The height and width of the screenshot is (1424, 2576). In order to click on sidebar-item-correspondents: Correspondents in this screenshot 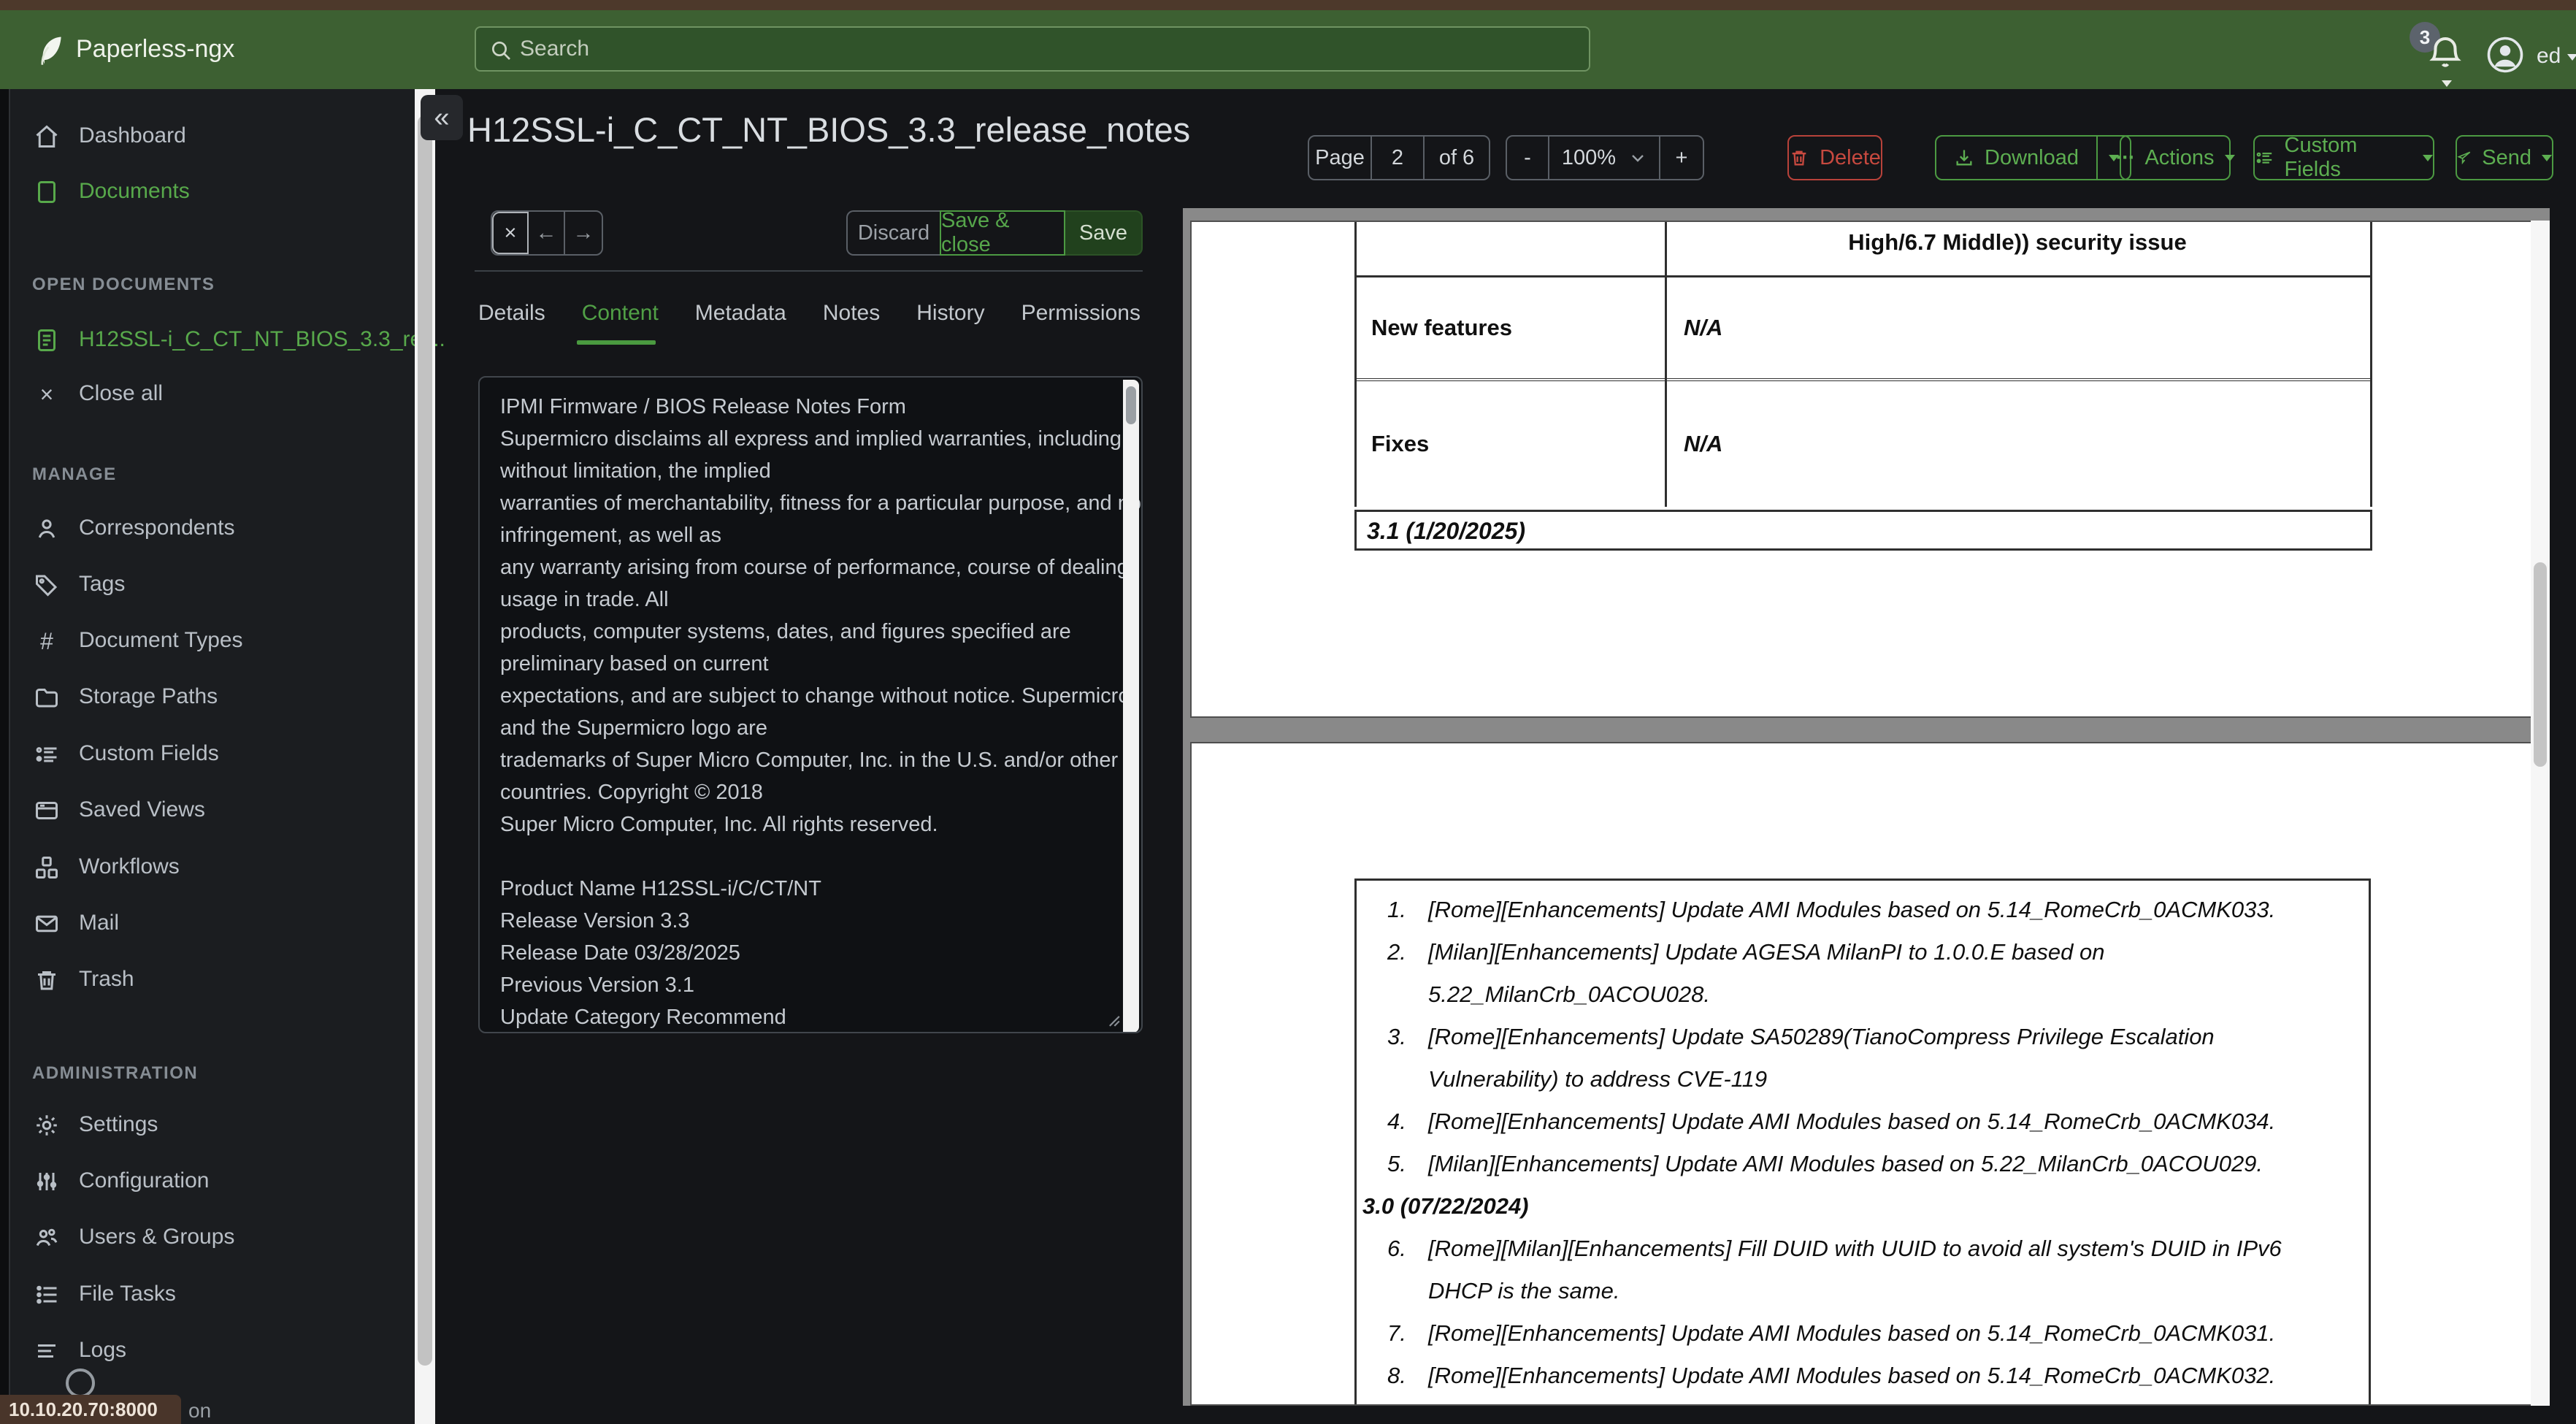, I will do `click(212, 529)`.